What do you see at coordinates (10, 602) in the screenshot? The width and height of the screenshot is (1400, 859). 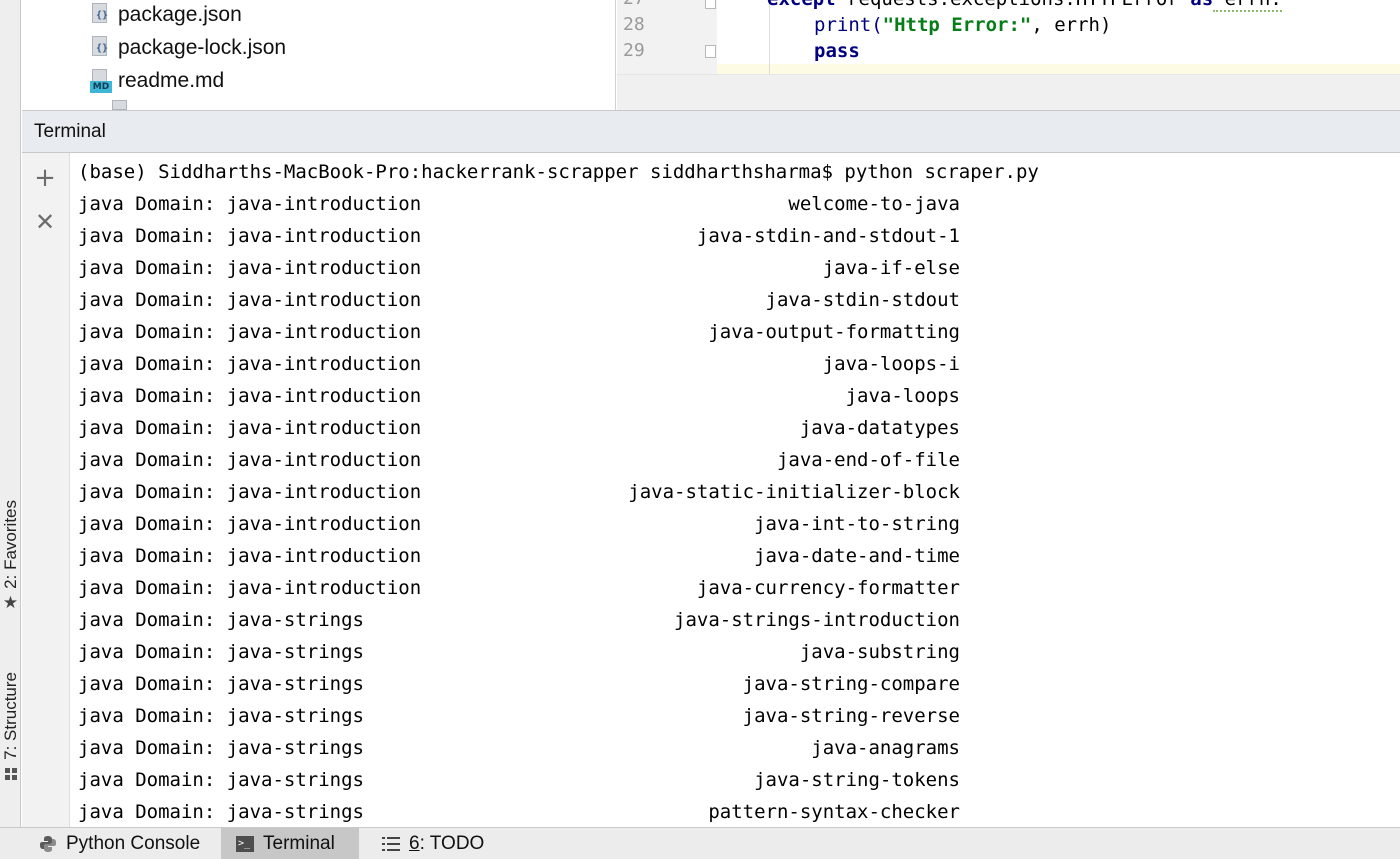 I see `star-icon: ★` at bounding box center [10, 602].